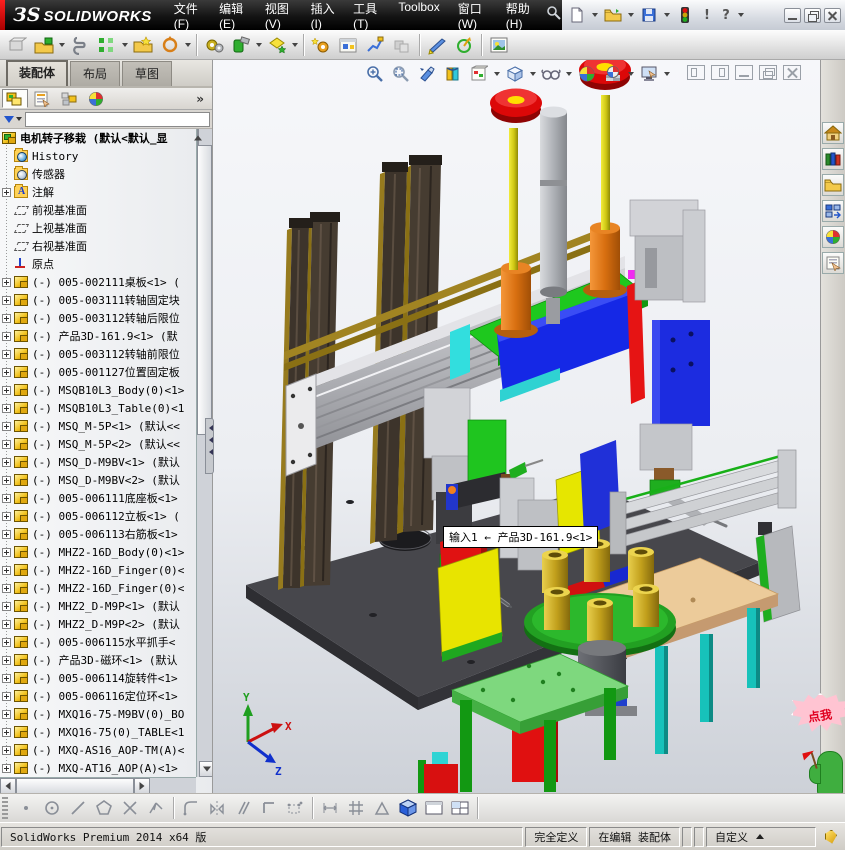 The height and width of the screenshot is (850, 845). I want to click on tree-item: (-) MXQ16-75(0)_TABLE<1, so click(98, 732).